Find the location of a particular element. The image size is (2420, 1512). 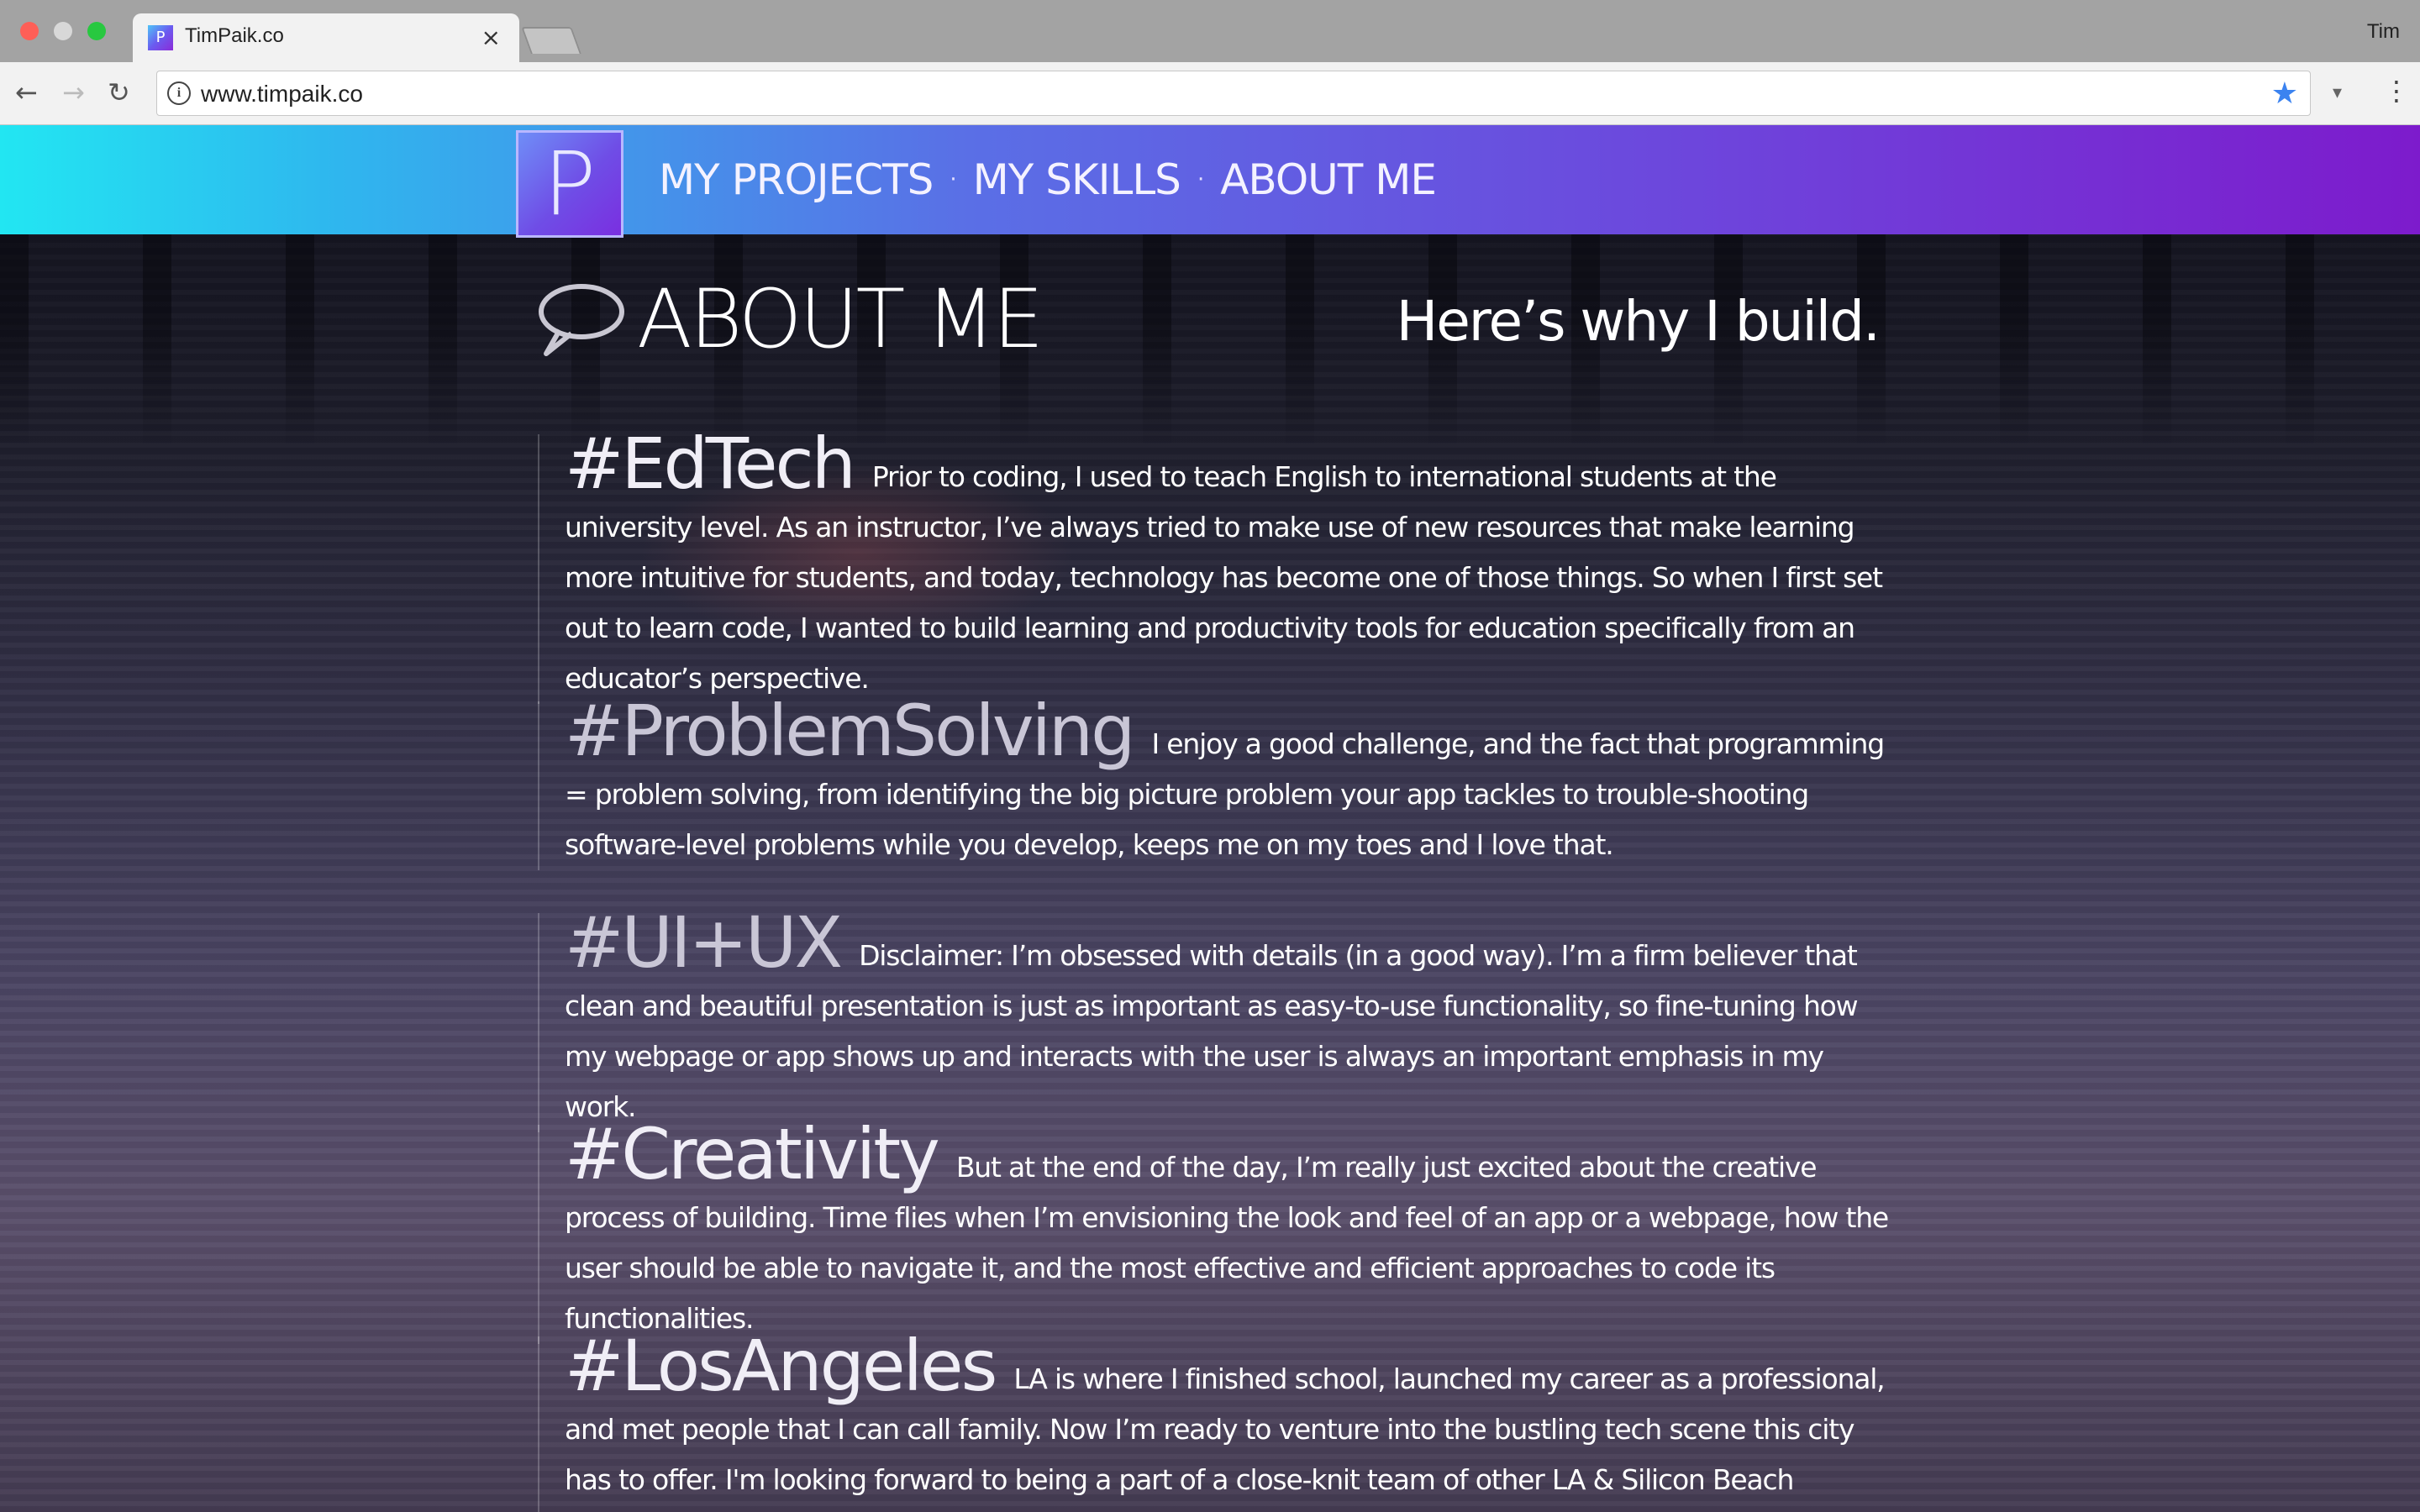

profile-name: Tim is located at coordinates (2384, 32).